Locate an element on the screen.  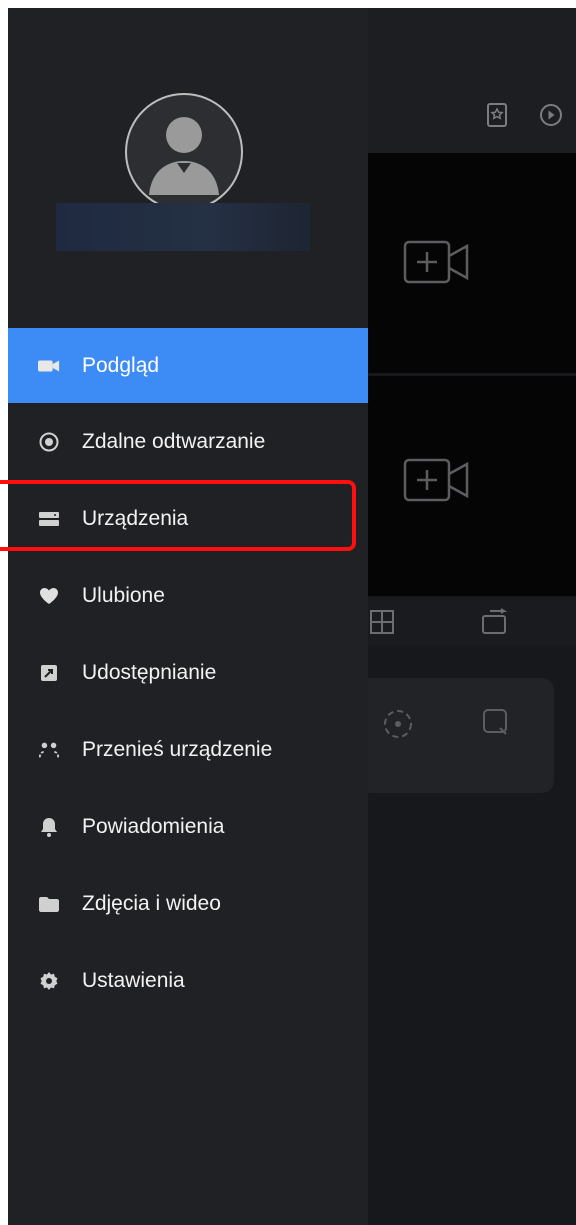
username-bar is located at coordinates (183, 227).